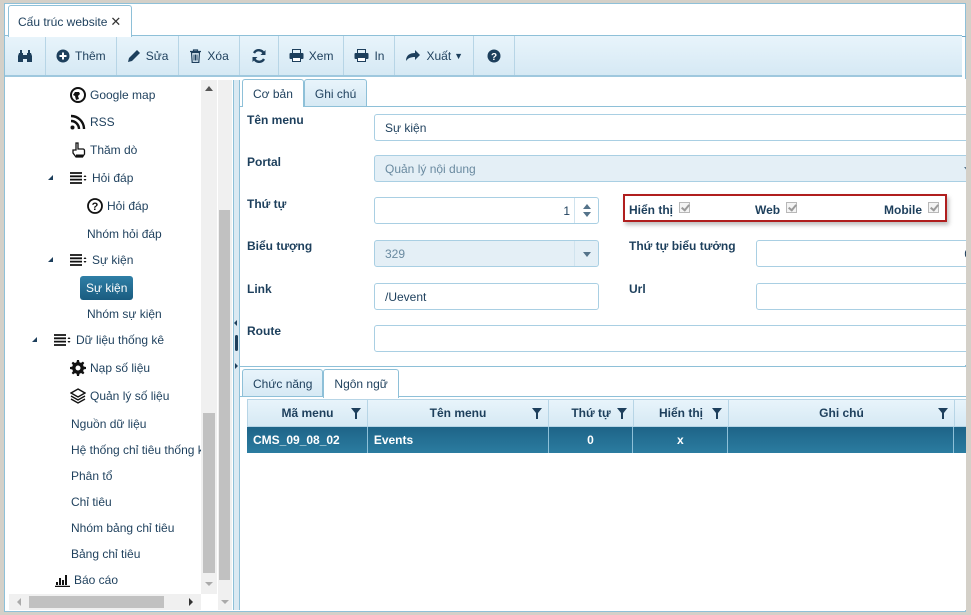 The height and width of the screenshot is (615, 971). Describe the element at coordinates (681, 440) in the screenshot. I see `cell-hien-thi: x` at that location.